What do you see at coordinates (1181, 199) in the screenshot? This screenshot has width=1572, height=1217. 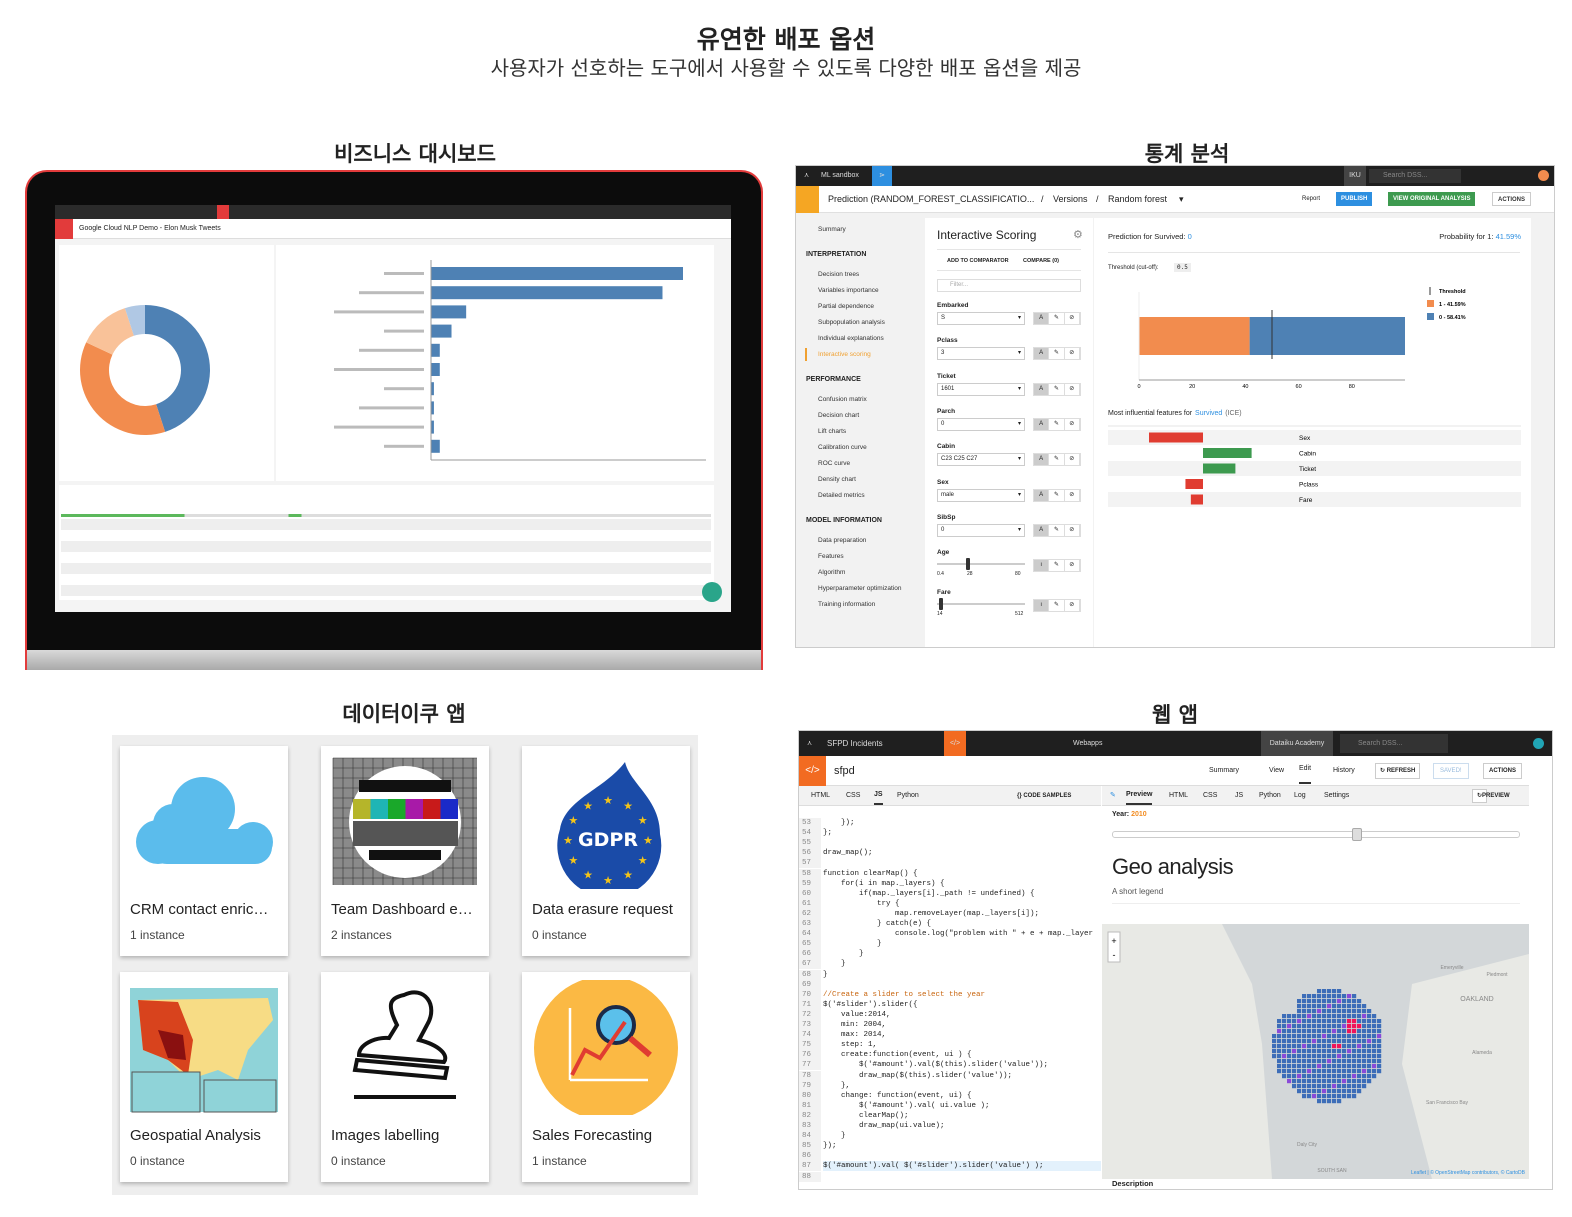 I see `chevron-down-icon: ▾` at bounding box center [1181, 199].